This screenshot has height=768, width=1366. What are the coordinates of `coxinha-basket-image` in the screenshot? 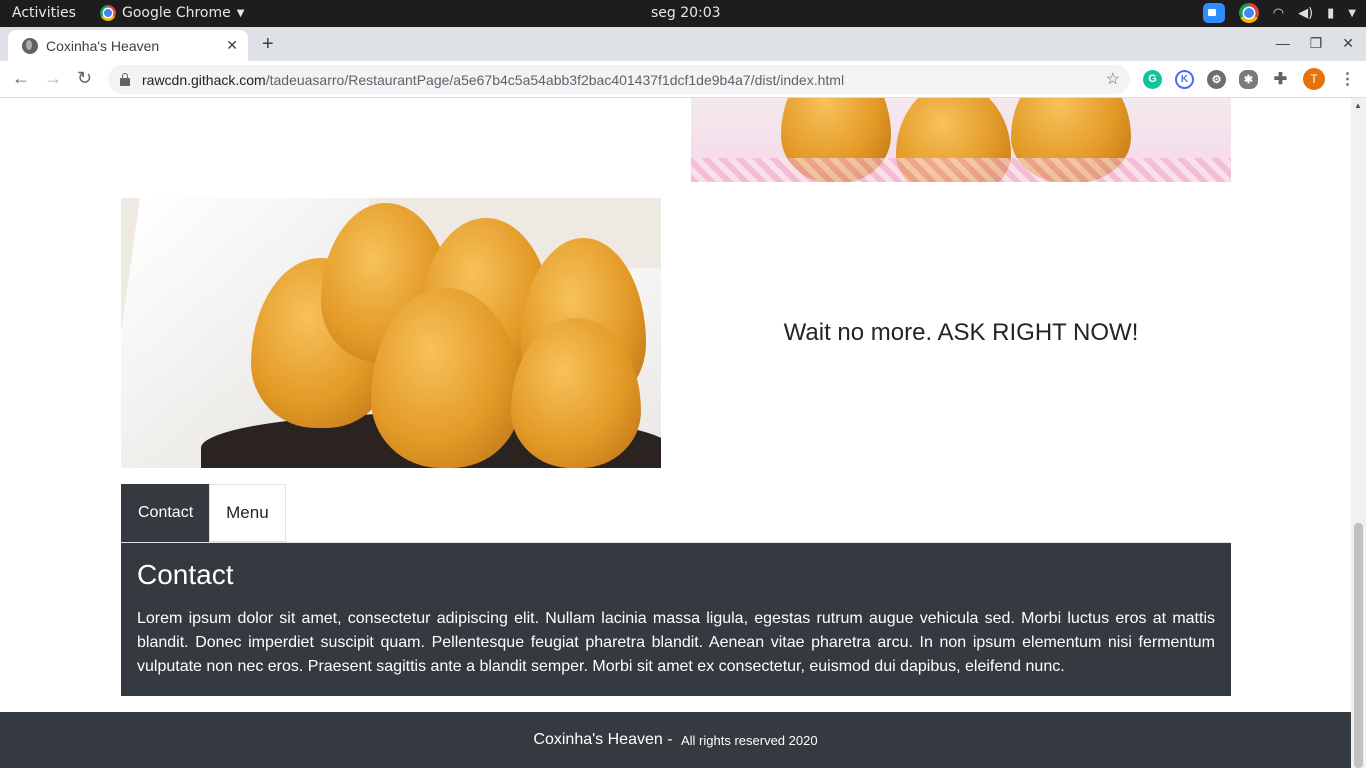 It's located at (391, 333).